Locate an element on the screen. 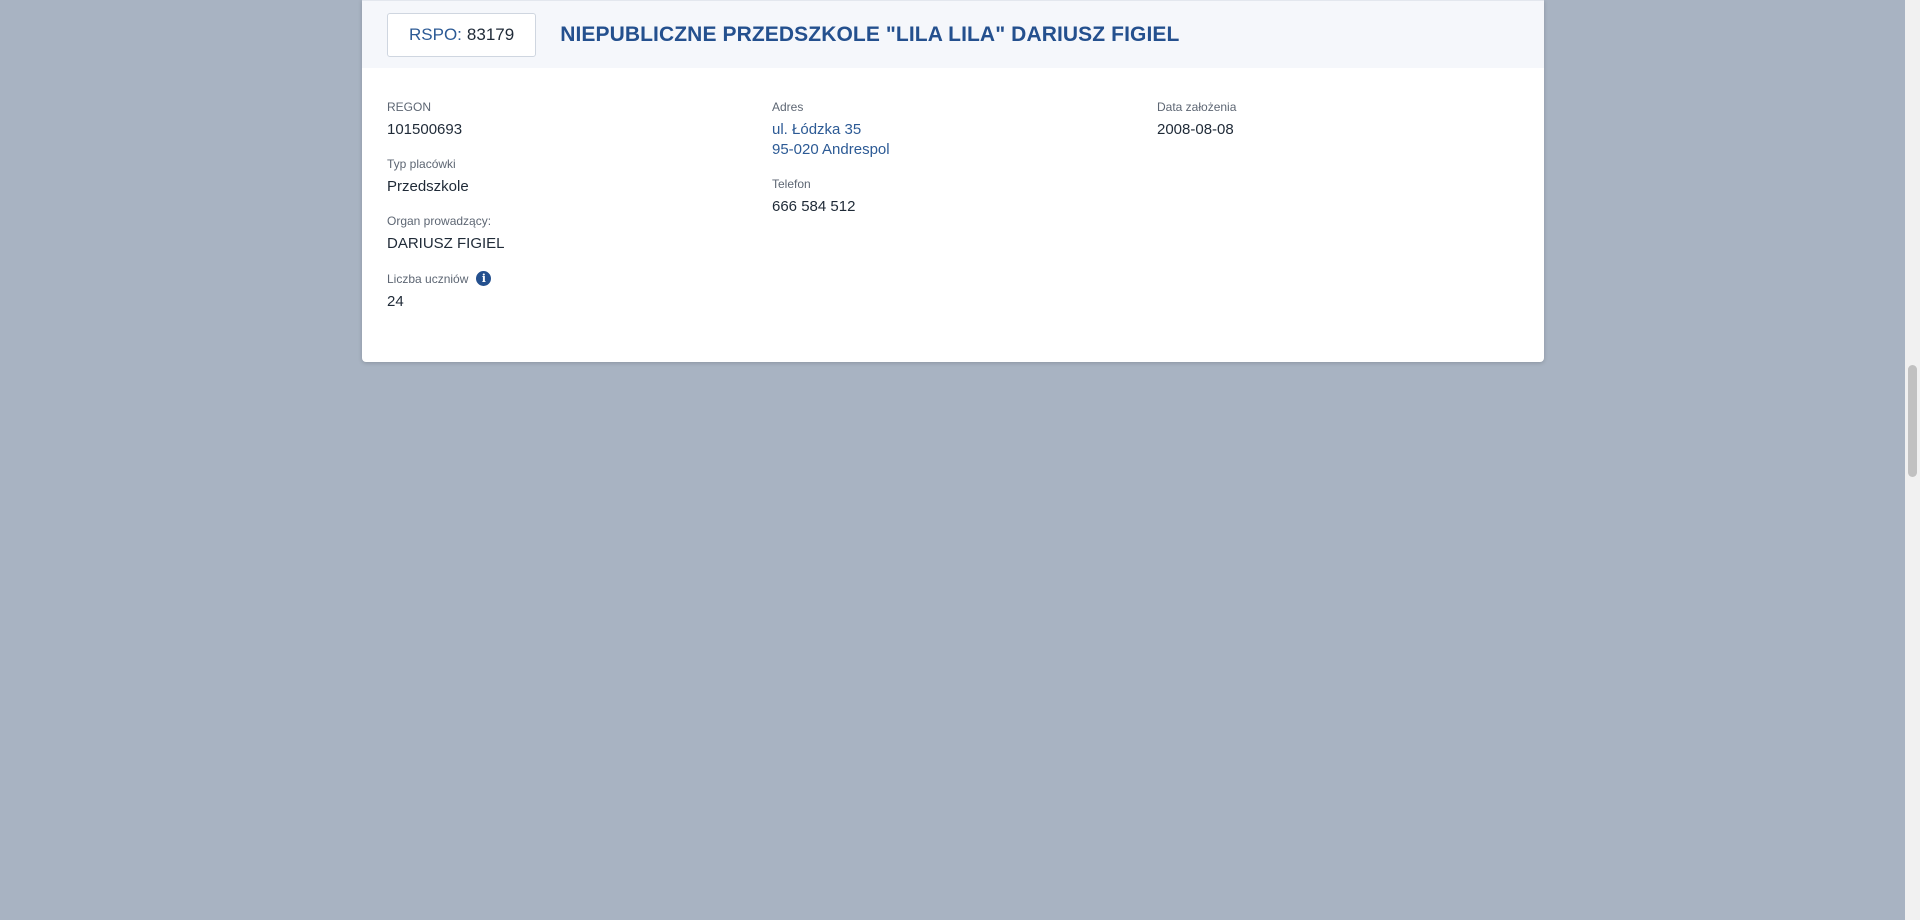  phone-field: Telefon 666 584 512 is located at coordinates (952, 197).